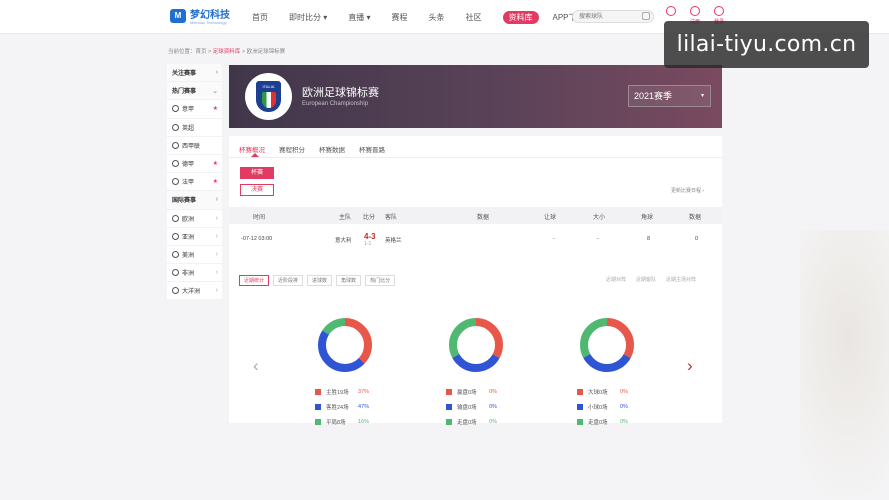 The image size is (889, 500). I want to click on sidebar-item-6: 法甲 ★, so click(194, 182).